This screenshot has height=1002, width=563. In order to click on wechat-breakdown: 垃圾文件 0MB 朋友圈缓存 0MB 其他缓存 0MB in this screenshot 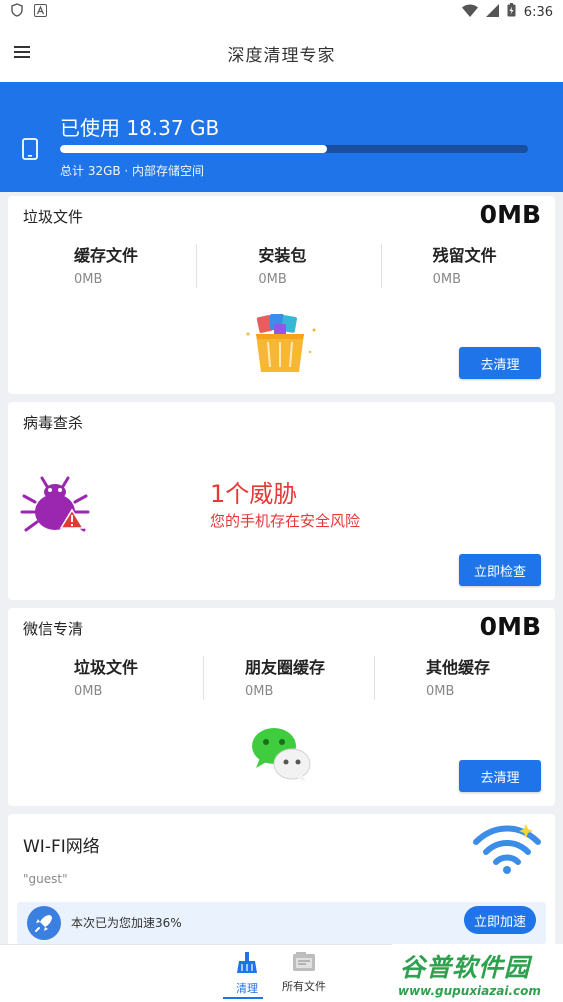, I will do `click(281, 677)`.